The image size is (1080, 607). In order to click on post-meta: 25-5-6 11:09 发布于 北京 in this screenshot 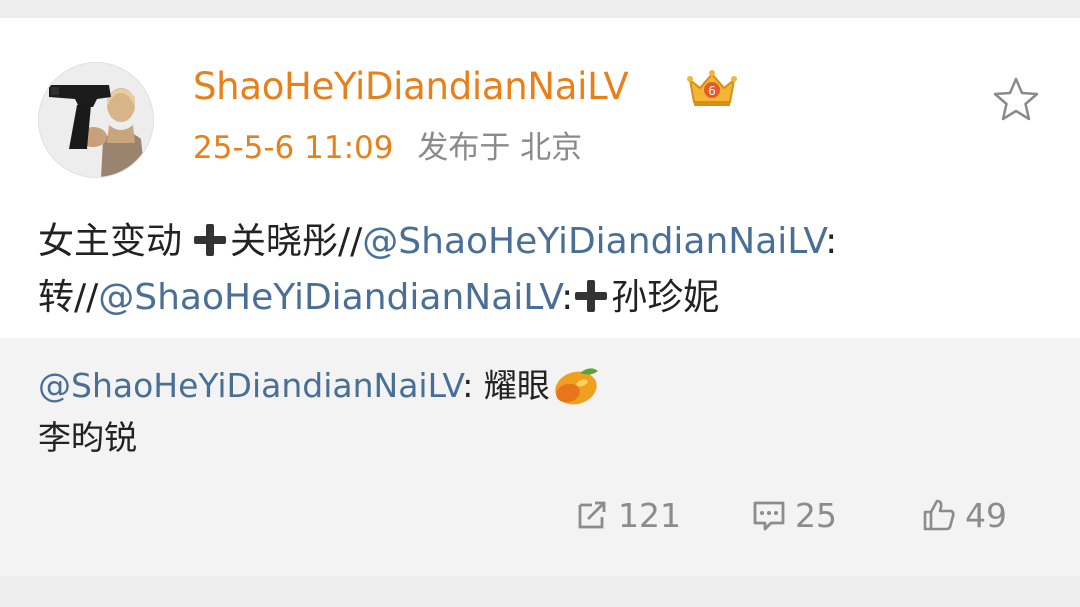, I will do `click(387, 148)`.